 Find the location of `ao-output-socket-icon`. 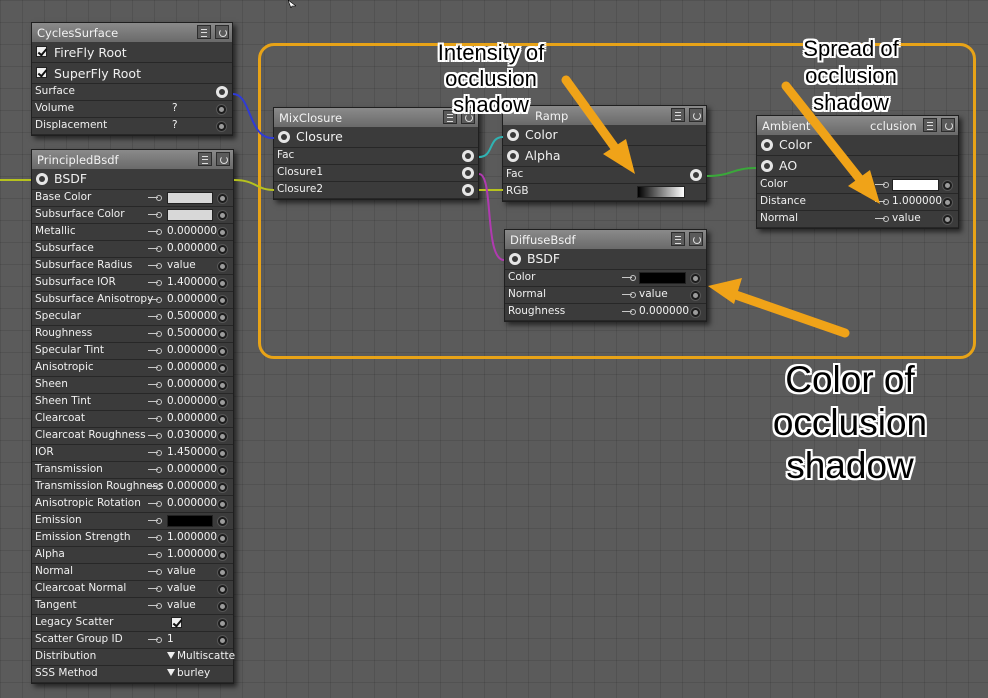

ao-output-socket-icon is located at coordinates (767, 166).